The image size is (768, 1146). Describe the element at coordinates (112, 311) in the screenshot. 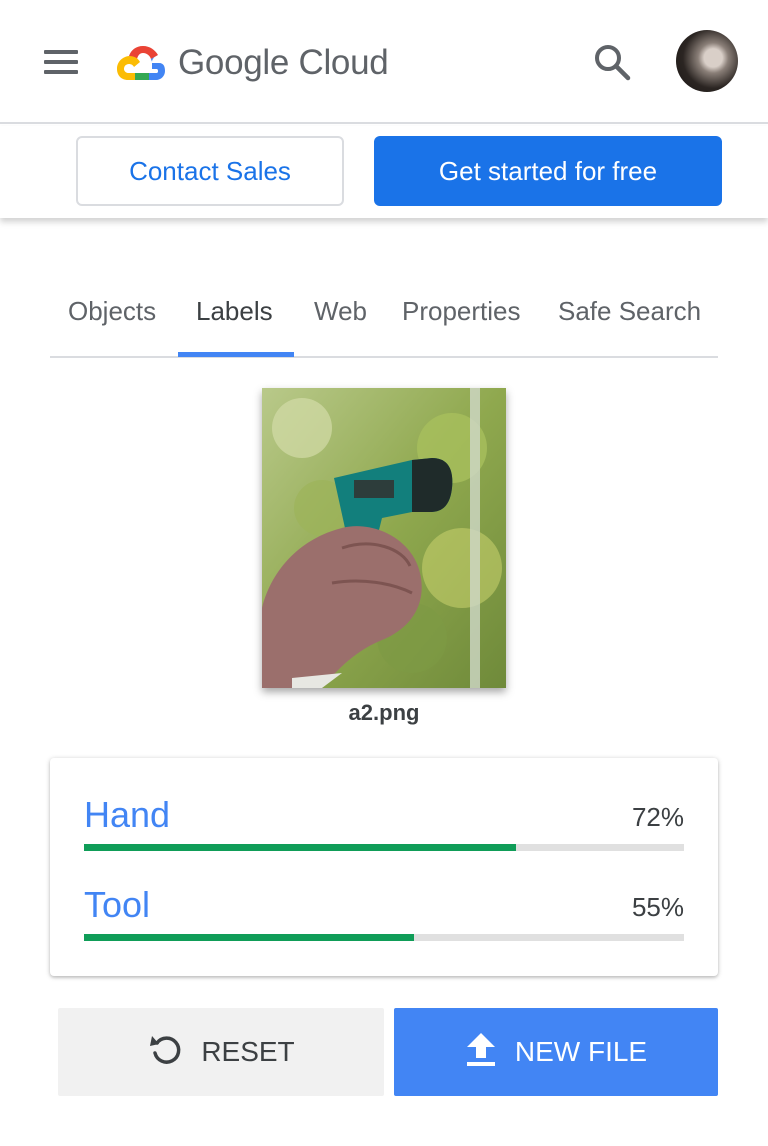

I see `tab-objects: Objects` at that location.